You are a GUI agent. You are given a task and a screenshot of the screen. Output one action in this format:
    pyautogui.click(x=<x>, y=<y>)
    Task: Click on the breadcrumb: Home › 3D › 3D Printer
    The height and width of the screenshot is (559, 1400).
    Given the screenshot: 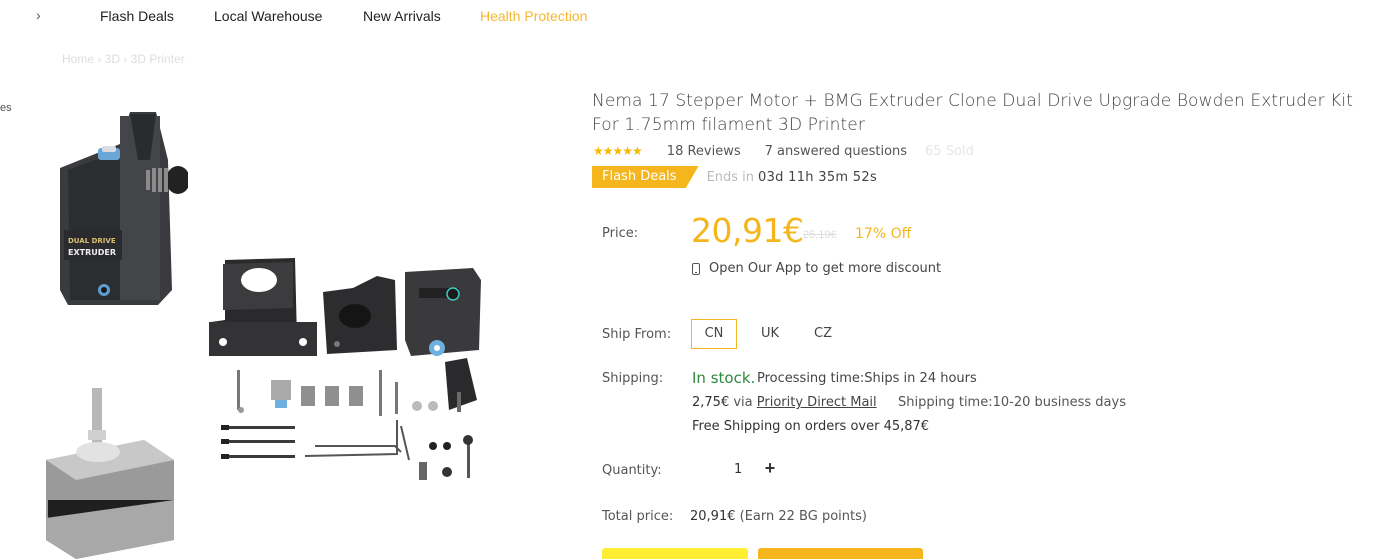 What is the action you would take?
    pyautogui.click(x=123, y=59)
    